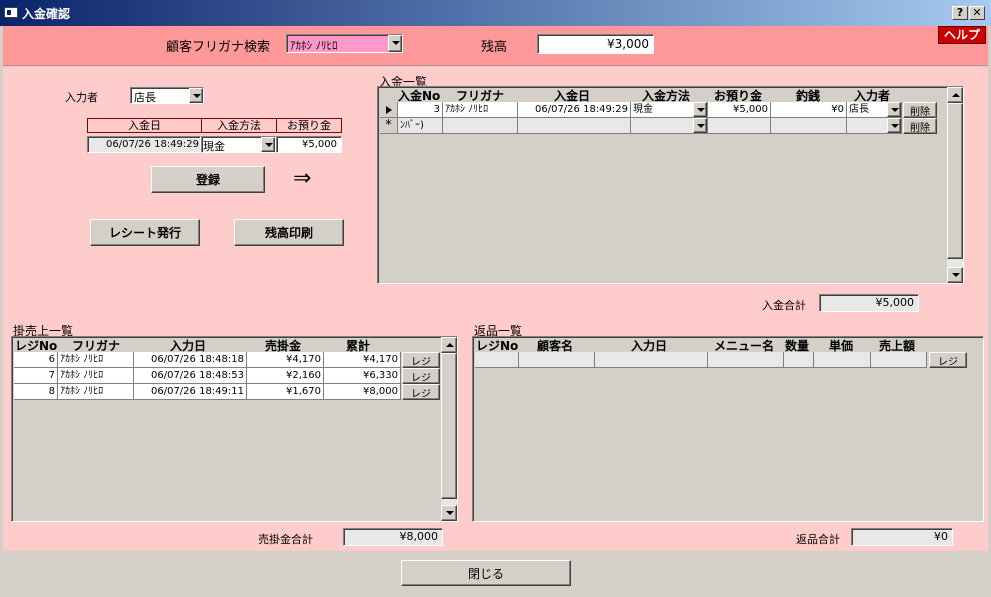  I want to click on credit-scrollbar, so click(449, 429).